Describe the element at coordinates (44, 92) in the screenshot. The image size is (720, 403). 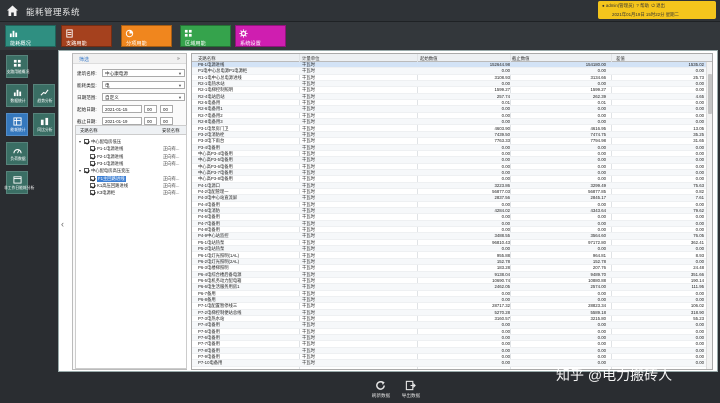
I see `trend-icon` at that location.